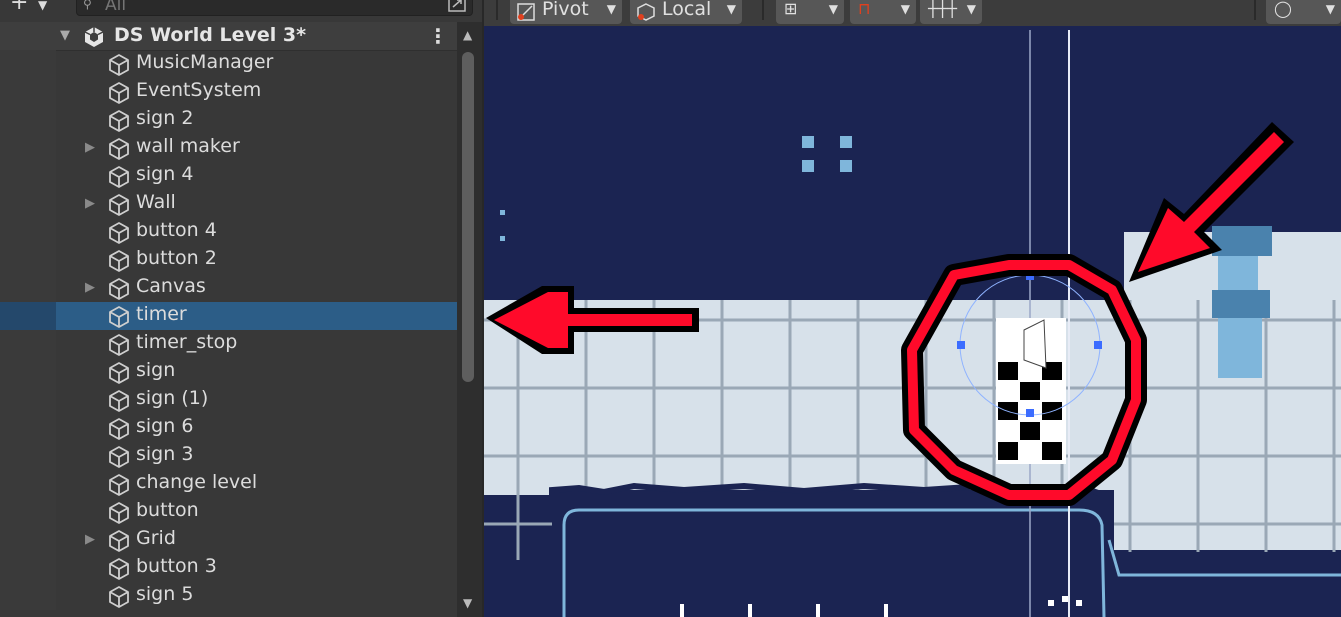  I want to click on local-dropdown: Local ▼, so click(686, 12).